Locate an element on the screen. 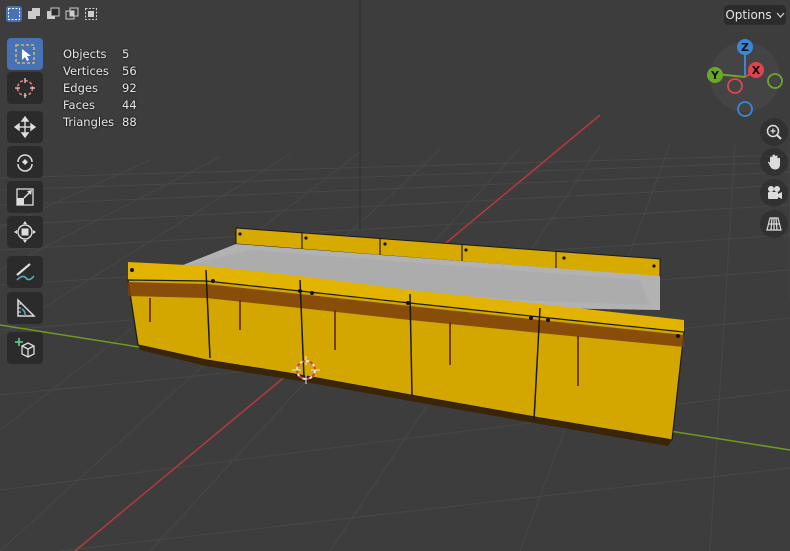 The width and height of the screenshot is (790, 551). stat-value: 44 is located at coordinates (129, 105).